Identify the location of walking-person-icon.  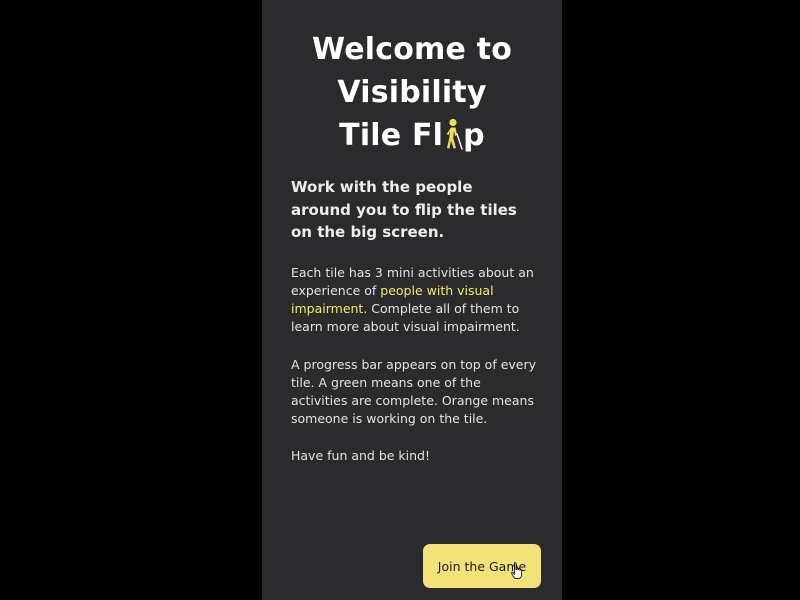
(454, 134).